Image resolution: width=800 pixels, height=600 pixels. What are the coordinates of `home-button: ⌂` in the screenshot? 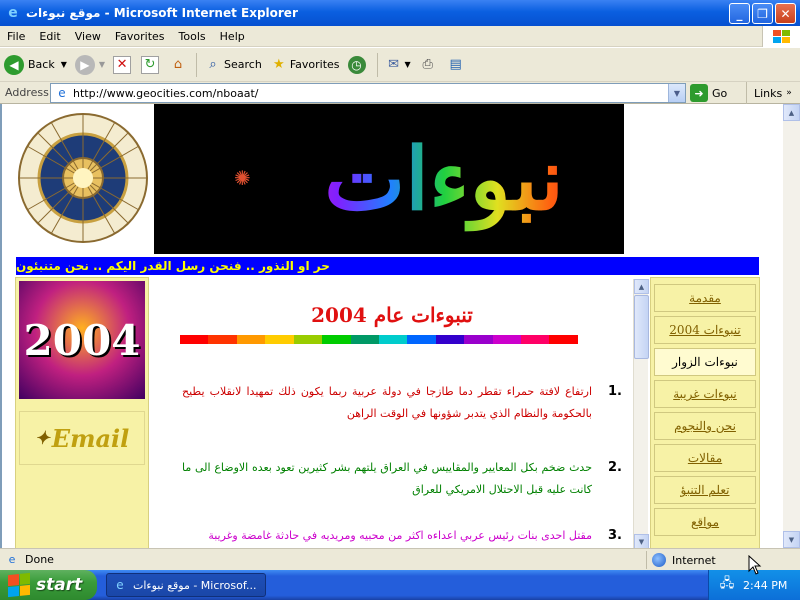 It's located at (179, 65).